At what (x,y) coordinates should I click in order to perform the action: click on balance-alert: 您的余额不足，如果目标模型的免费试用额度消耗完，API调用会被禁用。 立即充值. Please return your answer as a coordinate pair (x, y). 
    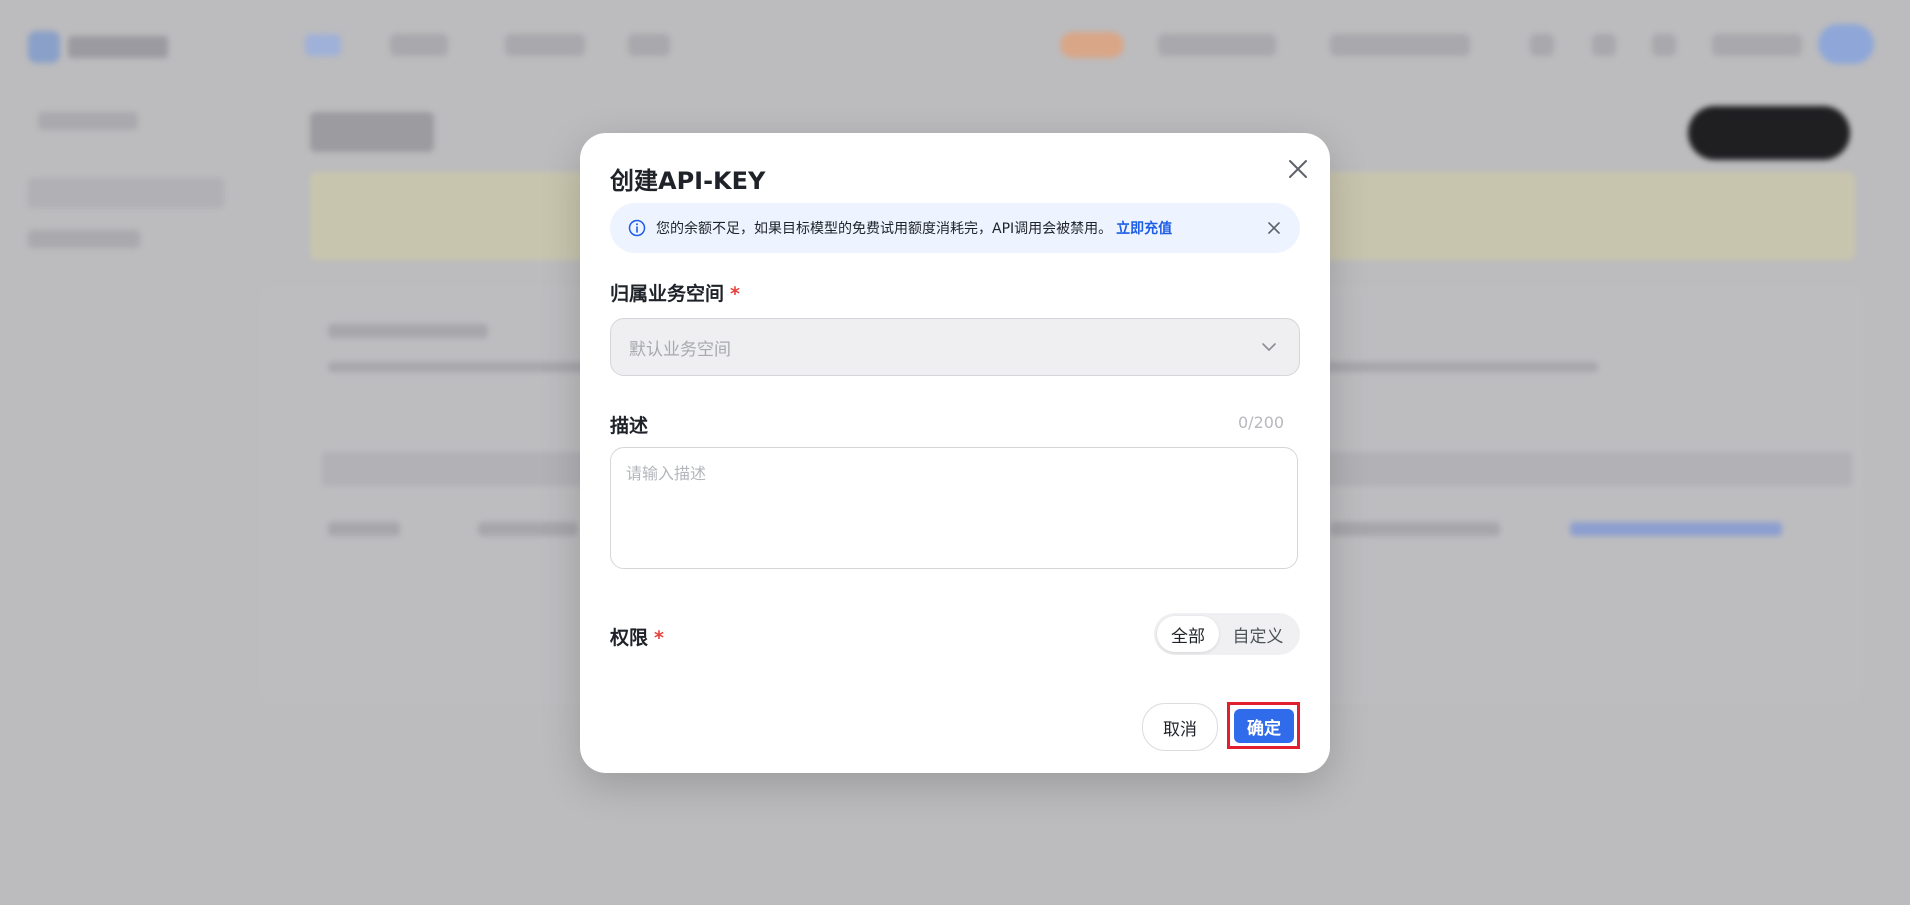
    Looking at the image, I should click on (955, 228).